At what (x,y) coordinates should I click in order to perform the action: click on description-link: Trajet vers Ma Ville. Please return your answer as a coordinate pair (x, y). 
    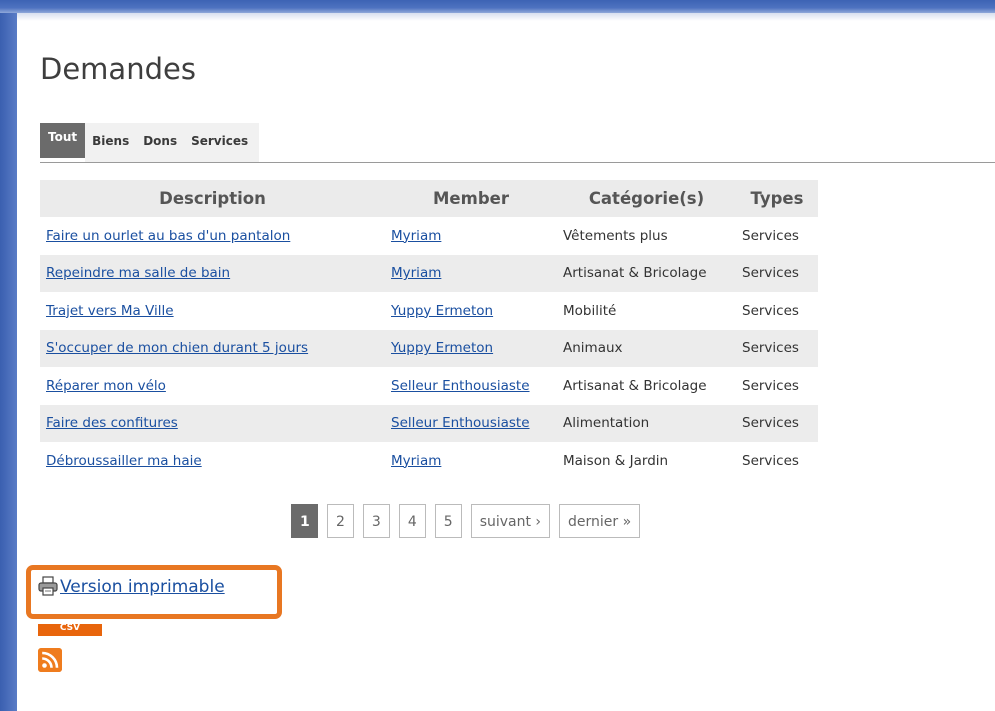
    Looking at the image, I should click on (110, 311).